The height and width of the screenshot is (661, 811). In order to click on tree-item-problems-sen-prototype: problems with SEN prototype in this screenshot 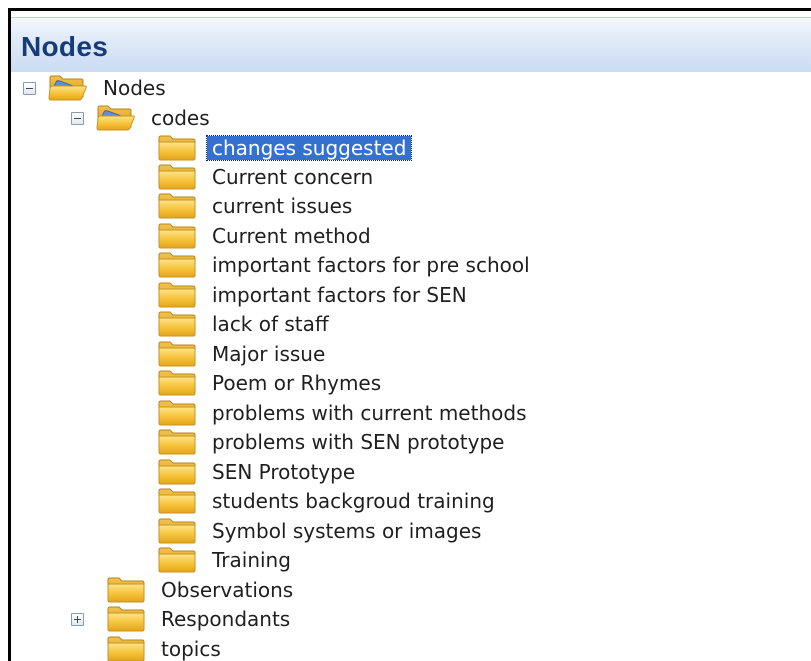, I will do `click(361, 442)`.